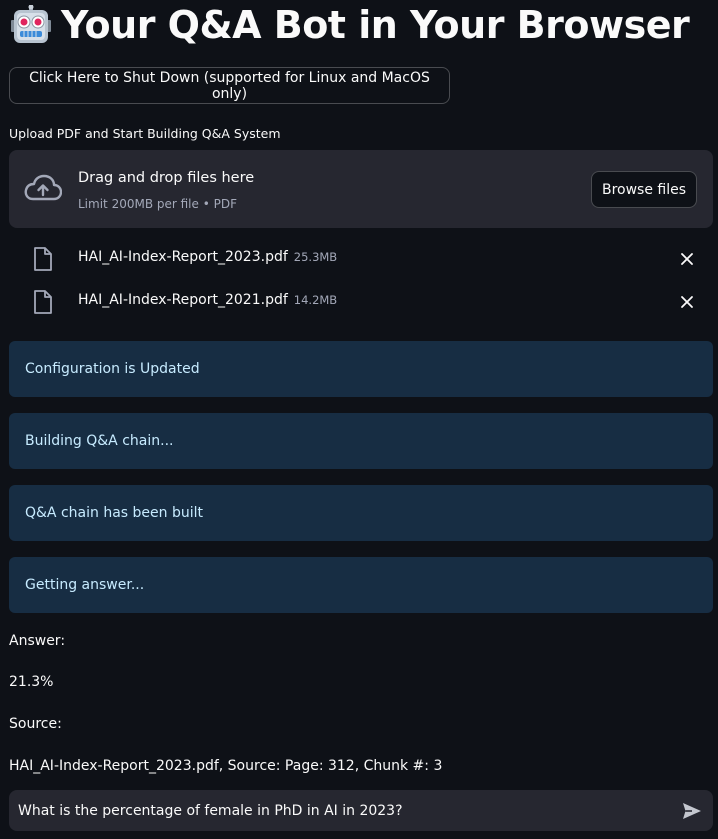  I want to click on cloud-upload-icon, so click(43, 187).